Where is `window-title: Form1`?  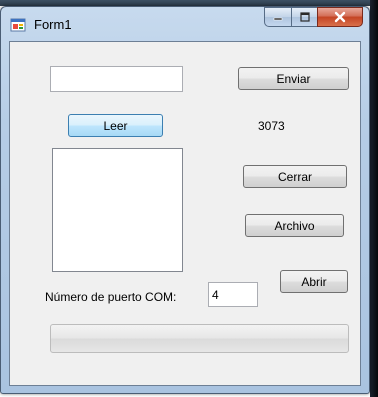
window-title: Form1 is located at coordinates (53, 24).